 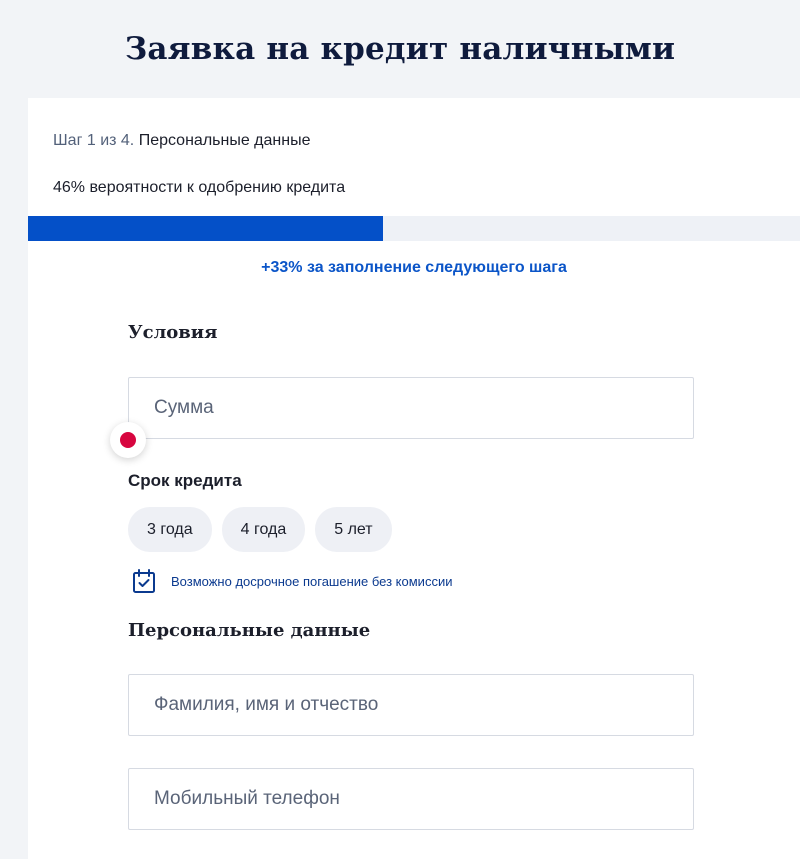 I want to click on loan-term-options: 3 года 4 года 5 лет, so click(x=260, y=529).